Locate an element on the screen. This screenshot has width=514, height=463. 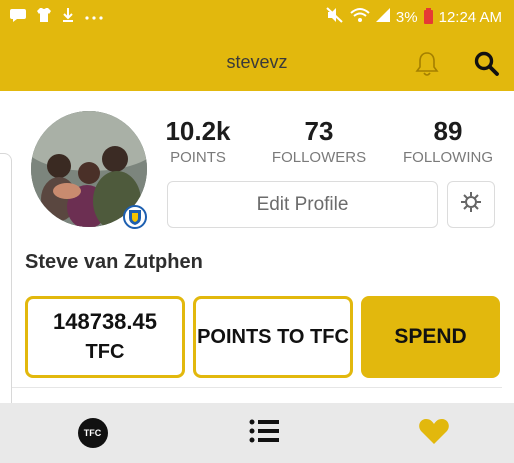
stat-label: FOLLOWING is located at coordinates (447, 157).